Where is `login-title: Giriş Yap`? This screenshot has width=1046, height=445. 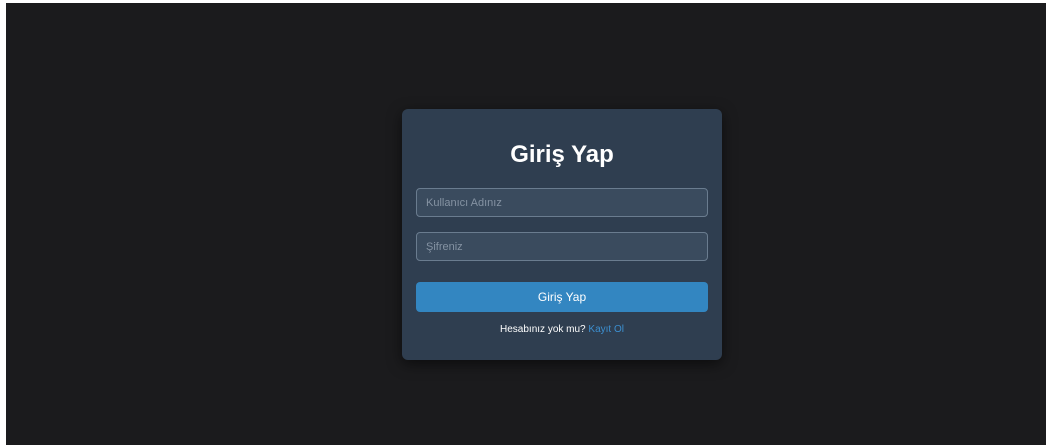
login-title: Giriş Yap is located at coordinates (562, 154).